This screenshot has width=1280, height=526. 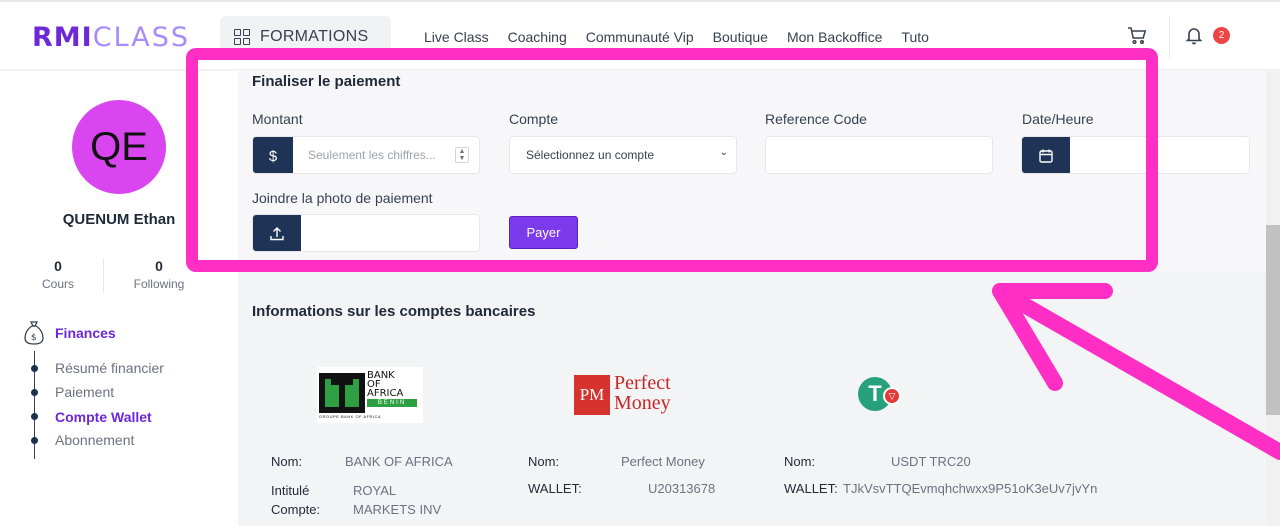 I want to click on nav-boutique: Boutique, so click(x=740, y=37).